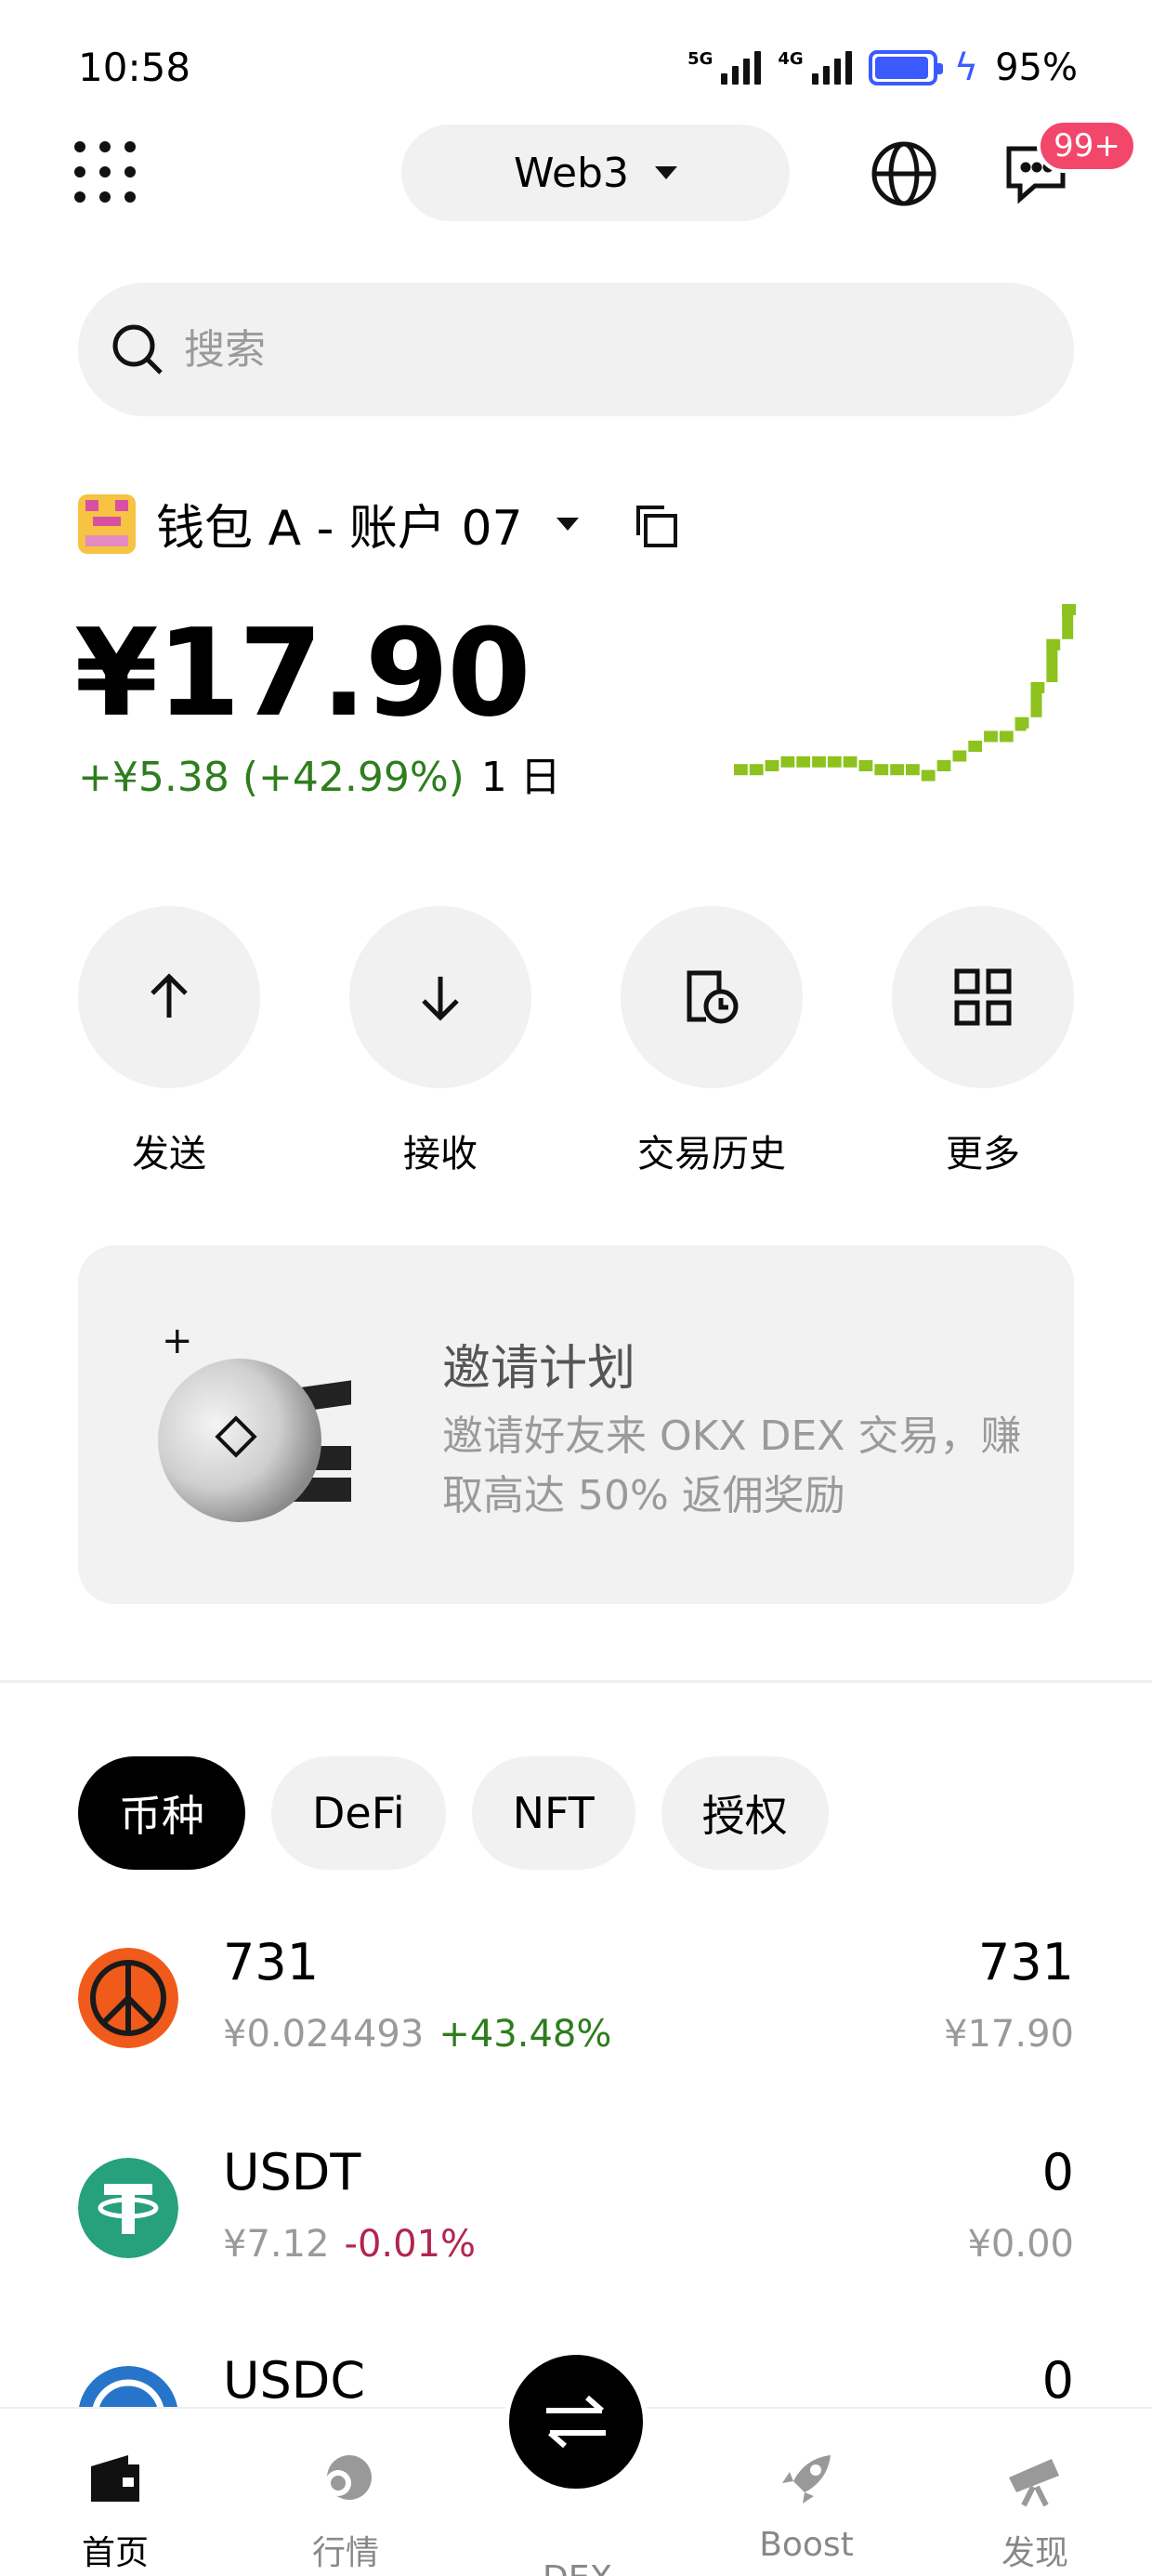  What do you see at coordinates (745, 1813) in the screenshot?
I see `tab-approvals: 授权` at bounding box center [745, 1813].